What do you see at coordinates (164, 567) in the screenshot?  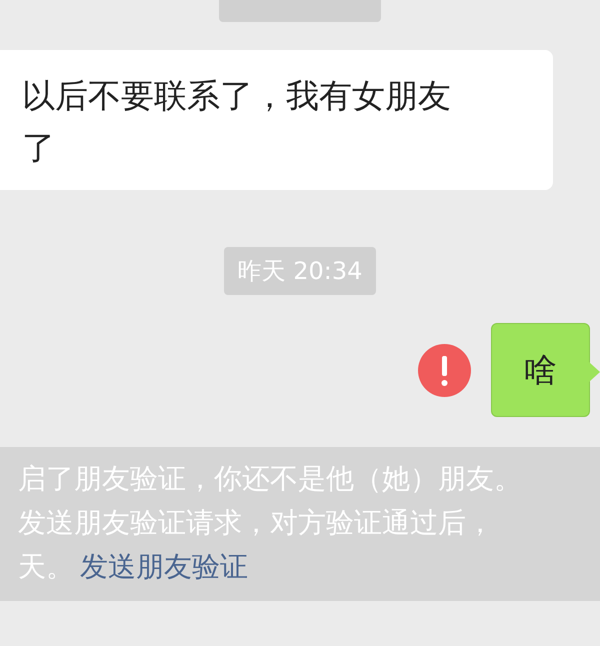 I see `send-verification-link: 发送朋友验证` at bounding box center [164, 567].